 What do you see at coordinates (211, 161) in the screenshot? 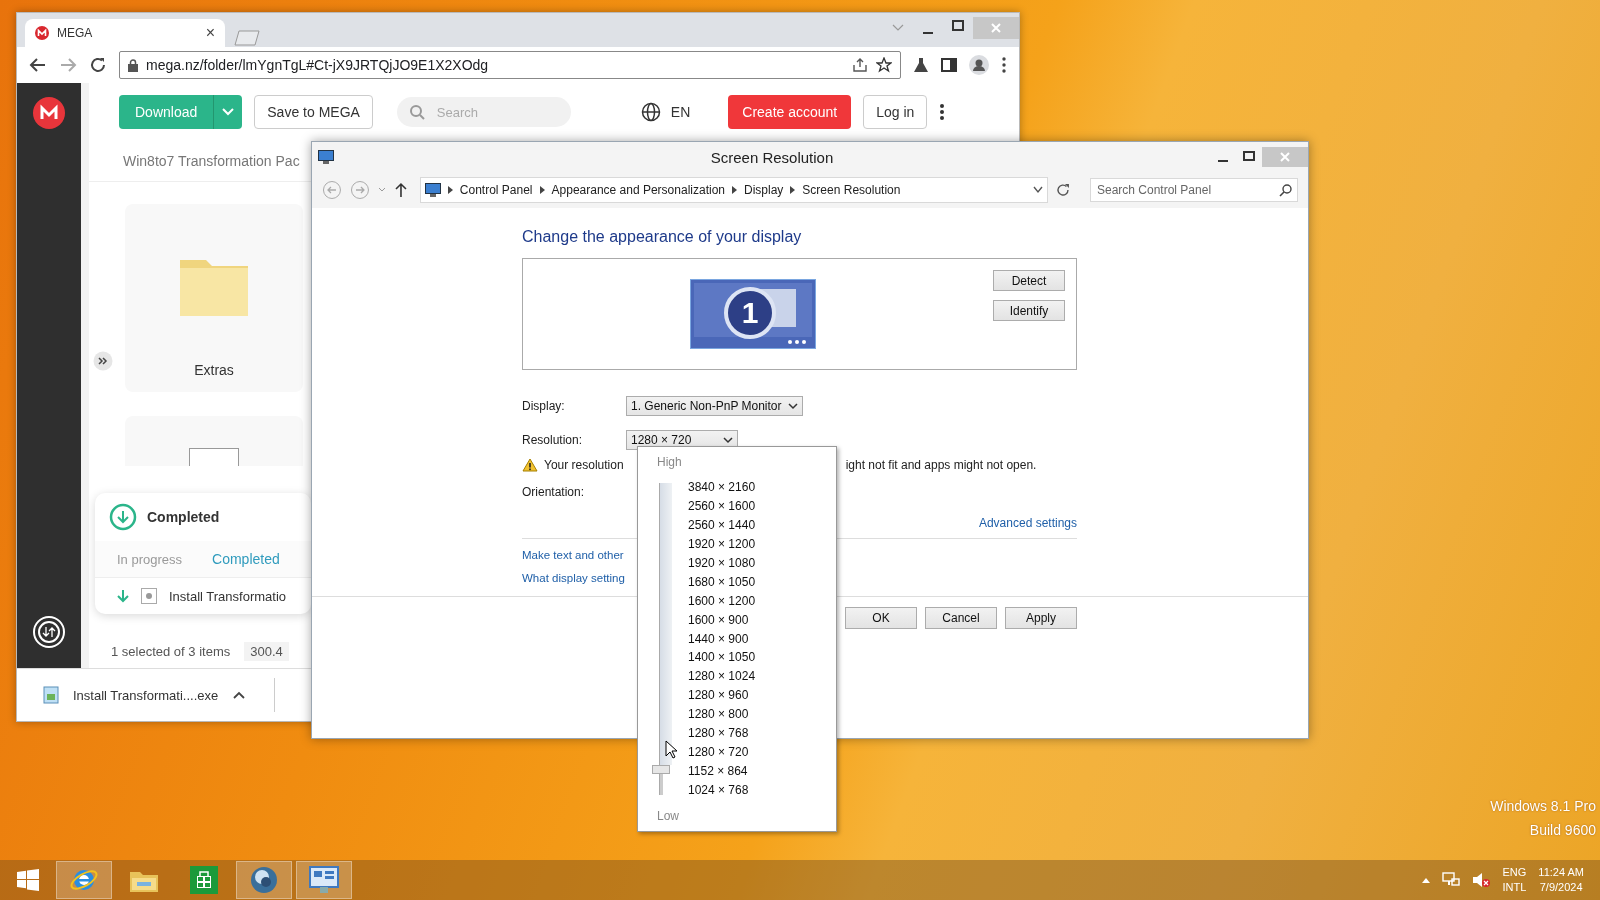
I see `folder-path: Win8to7 Transformation Pac` at bounding box center [211, 161].